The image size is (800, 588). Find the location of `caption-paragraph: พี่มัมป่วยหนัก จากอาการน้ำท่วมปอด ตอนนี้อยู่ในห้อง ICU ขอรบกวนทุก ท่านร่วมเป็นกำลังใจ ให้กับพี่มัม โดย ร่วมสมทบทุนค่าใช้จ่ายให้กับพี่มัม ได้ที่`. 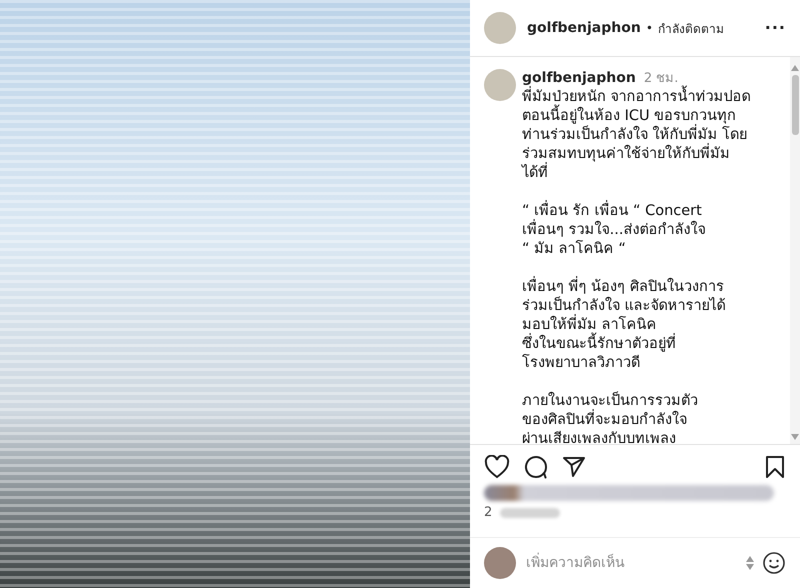

caption-paragraph: พี่มัมป่วยหนัก จากอาการน้ำท่วมปอด ตอนนี้อยู่ในห้อง ICU ขอรบกวนทุก ท่านร่วมเป็นกำลังใจ ให้กับพี่มัม โดย ร่วมสมทบทุนค่าใช้จ่ายให้กับพี่มัม ได้ที่ is located at coordinates (636, 135).